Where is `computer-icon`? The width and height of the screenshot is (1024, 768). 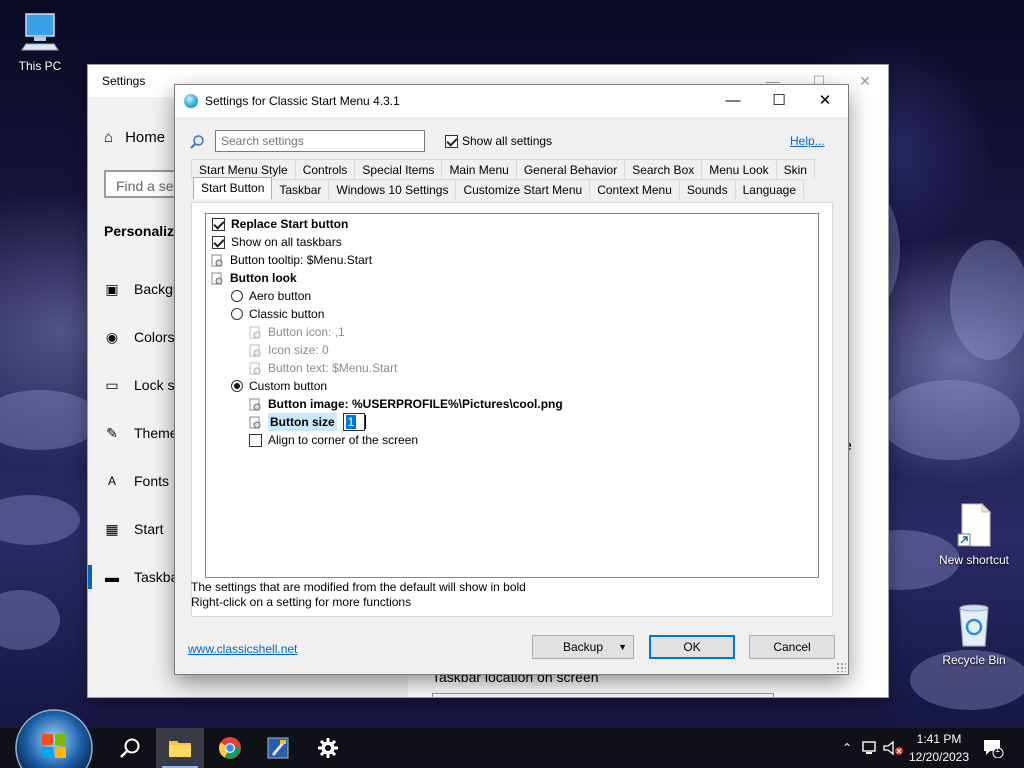 computer-icon is located at coordinates (40, 32).